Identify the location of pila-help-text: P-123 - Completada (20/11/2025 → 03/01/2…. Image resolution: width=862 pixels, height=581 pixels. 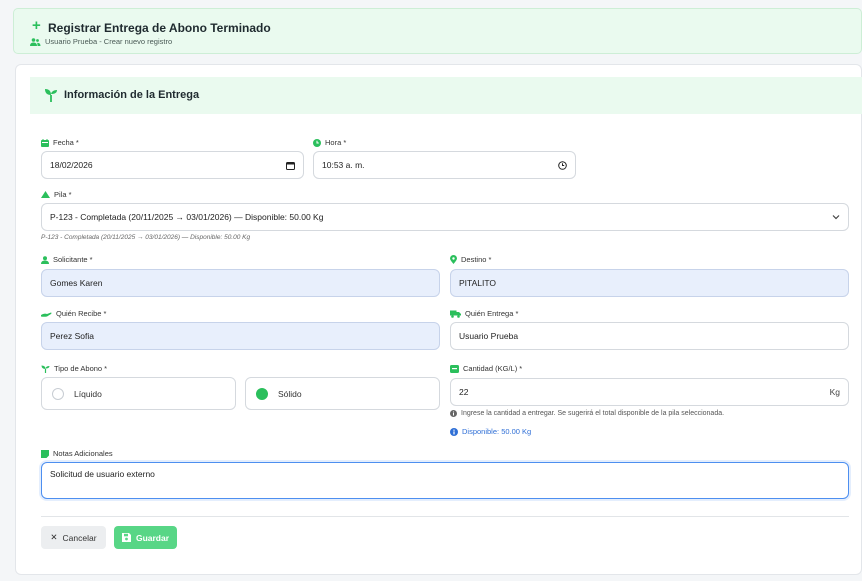
(146, 237).